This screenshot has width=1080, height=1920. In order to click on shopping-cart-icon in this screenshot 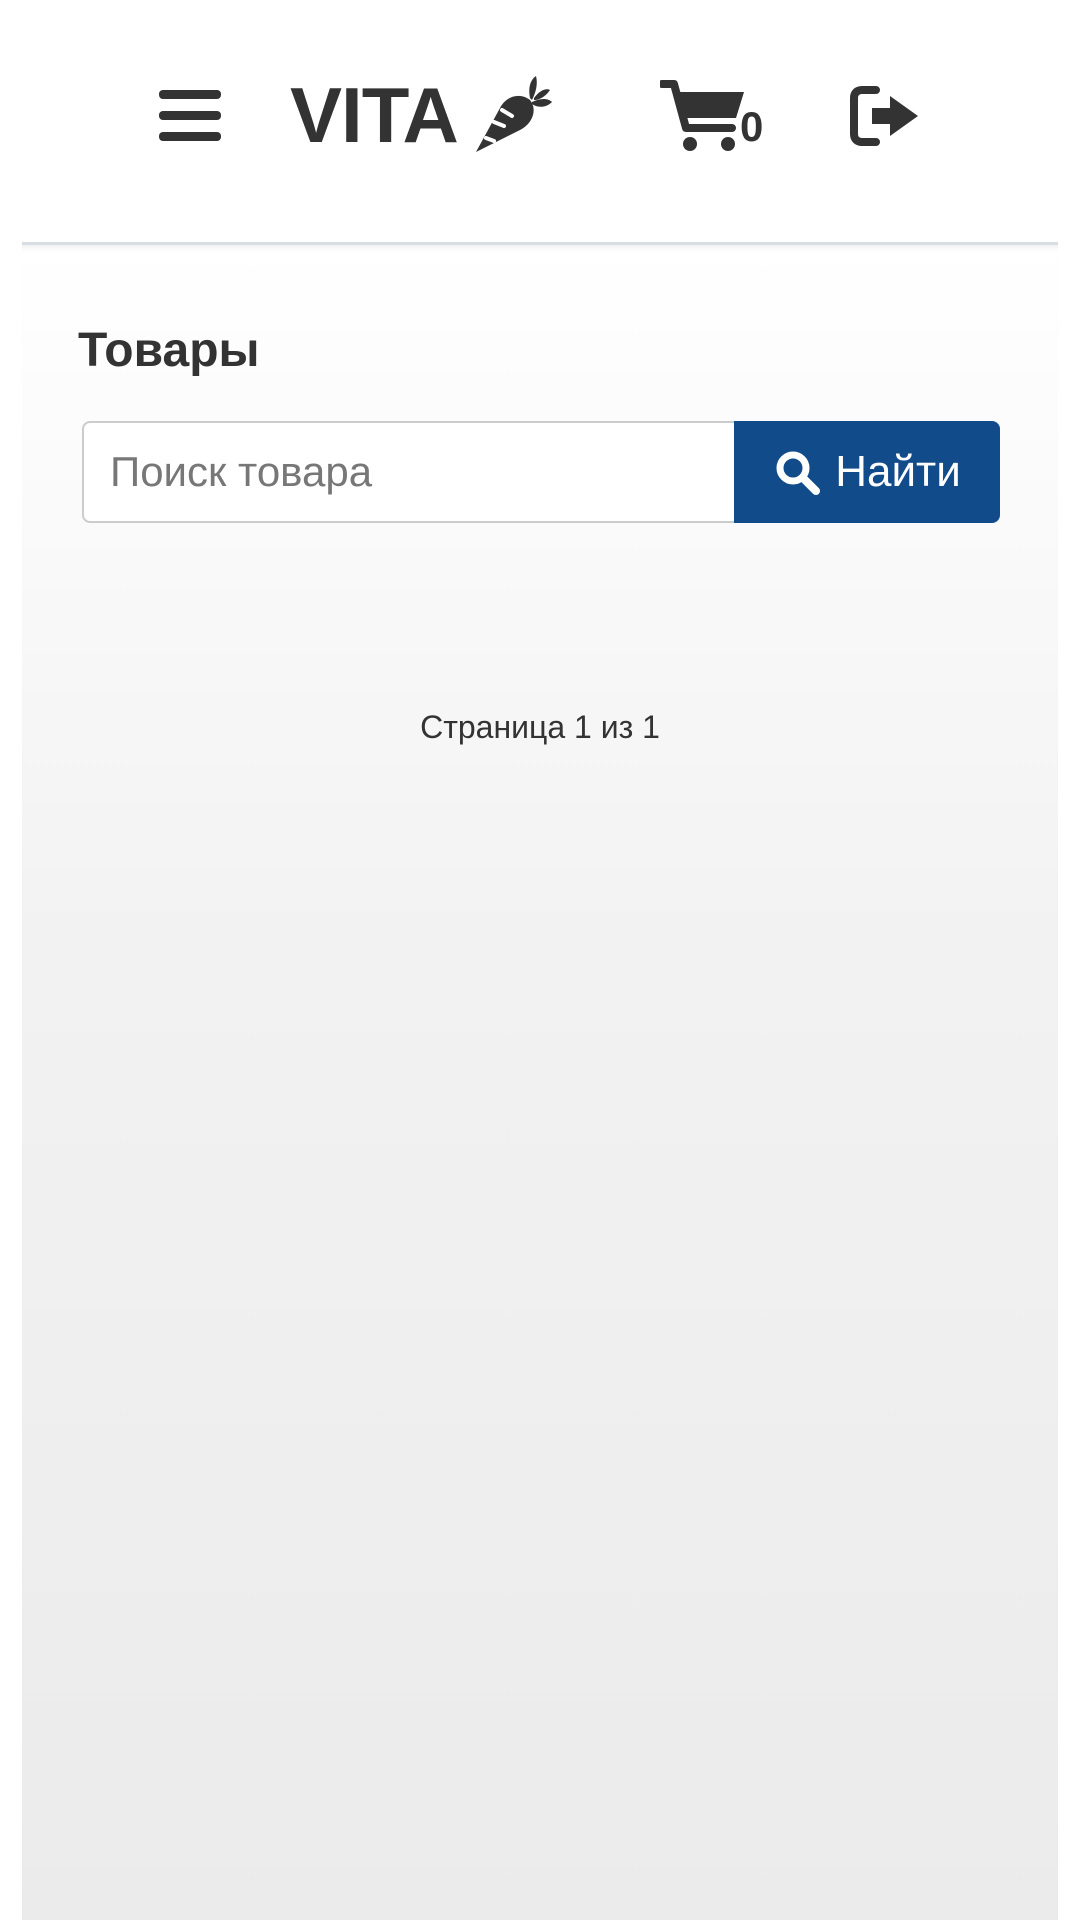, I will do `click(702, 115)`.